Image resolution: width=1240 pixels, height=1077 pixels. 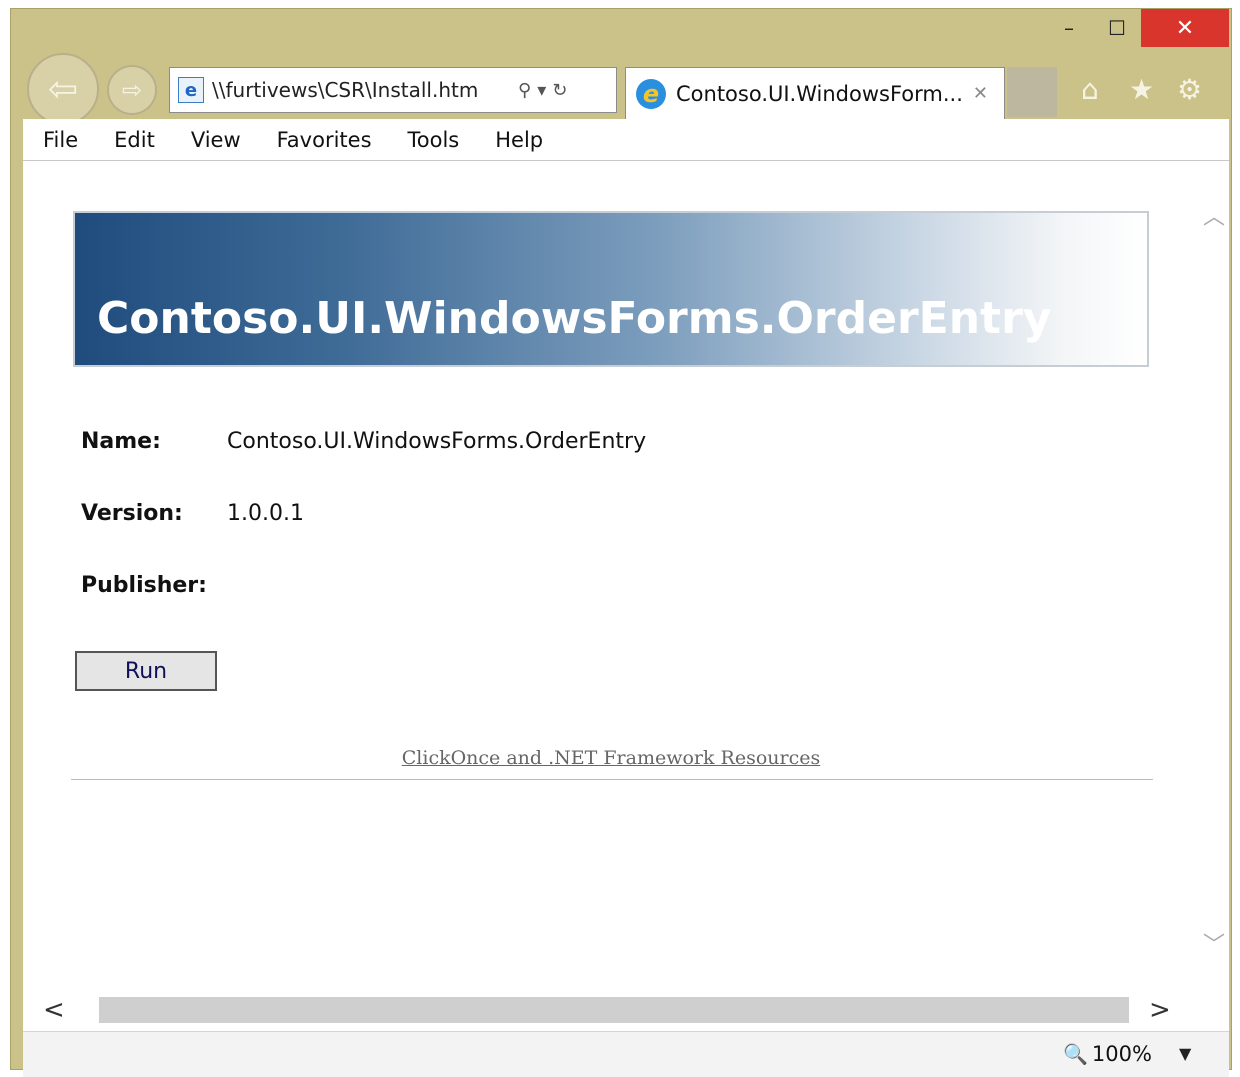 I want to click on tab-close-icon: ✕, so click(x=980, y=93).